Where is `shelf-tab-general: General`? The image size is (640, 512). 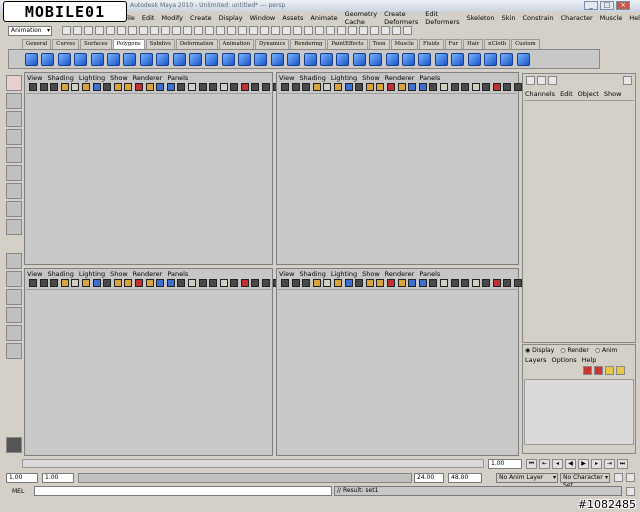
shelf-tab-general: General is located at coordinates (37, 44).